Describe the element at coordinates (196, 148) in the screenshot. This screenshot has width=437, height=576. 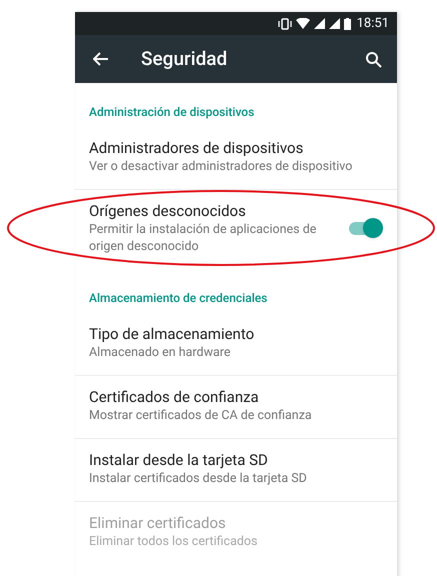
I see `item-title: Administradores de dispositivos` at that location.